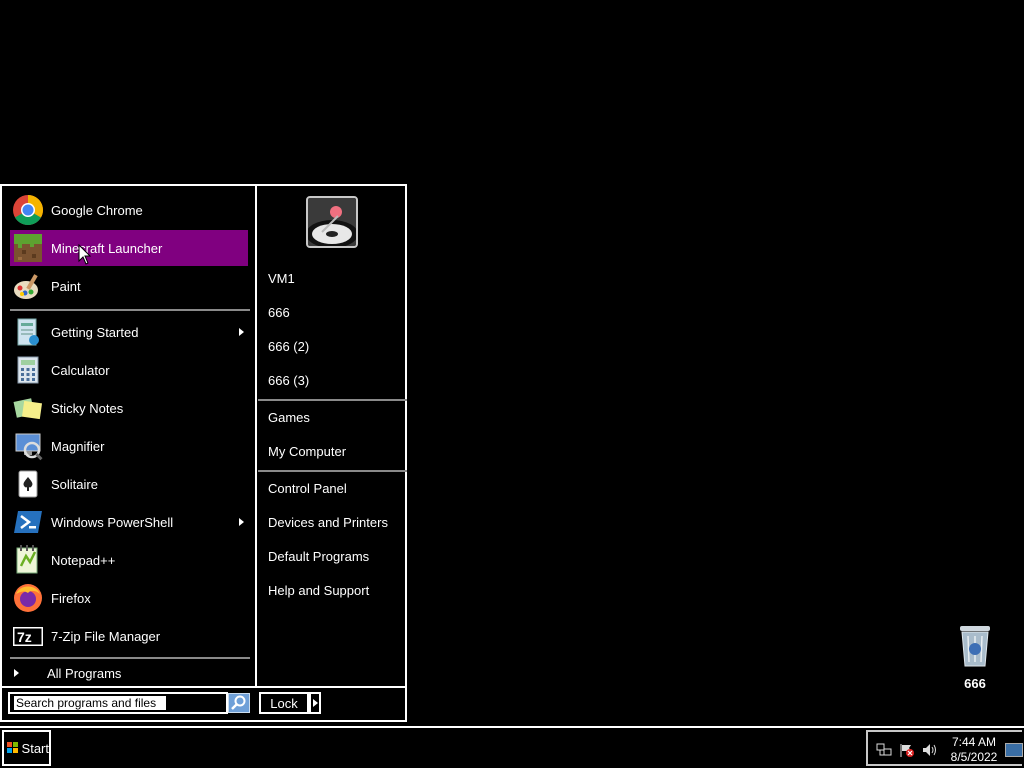 Image resolution: width=1024 pixels, height=768 pixels. Describe the element at coordinates (307, 451) in the screenshot. I see `place-my-computer: My Computer` at that location.